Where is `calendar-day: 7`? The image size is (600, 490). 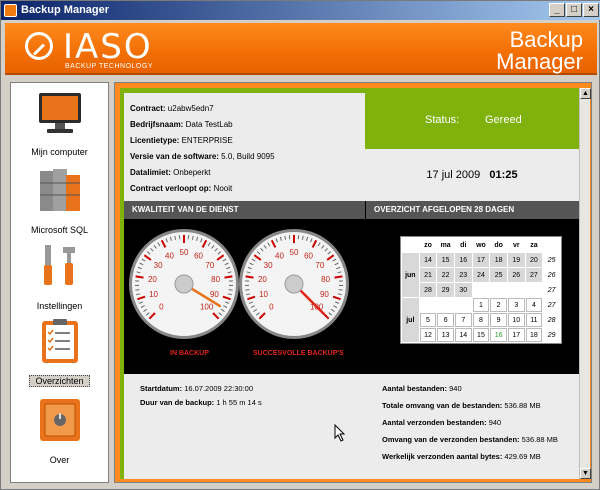 calendar-day: 7 is located at coordinates (463, 320).